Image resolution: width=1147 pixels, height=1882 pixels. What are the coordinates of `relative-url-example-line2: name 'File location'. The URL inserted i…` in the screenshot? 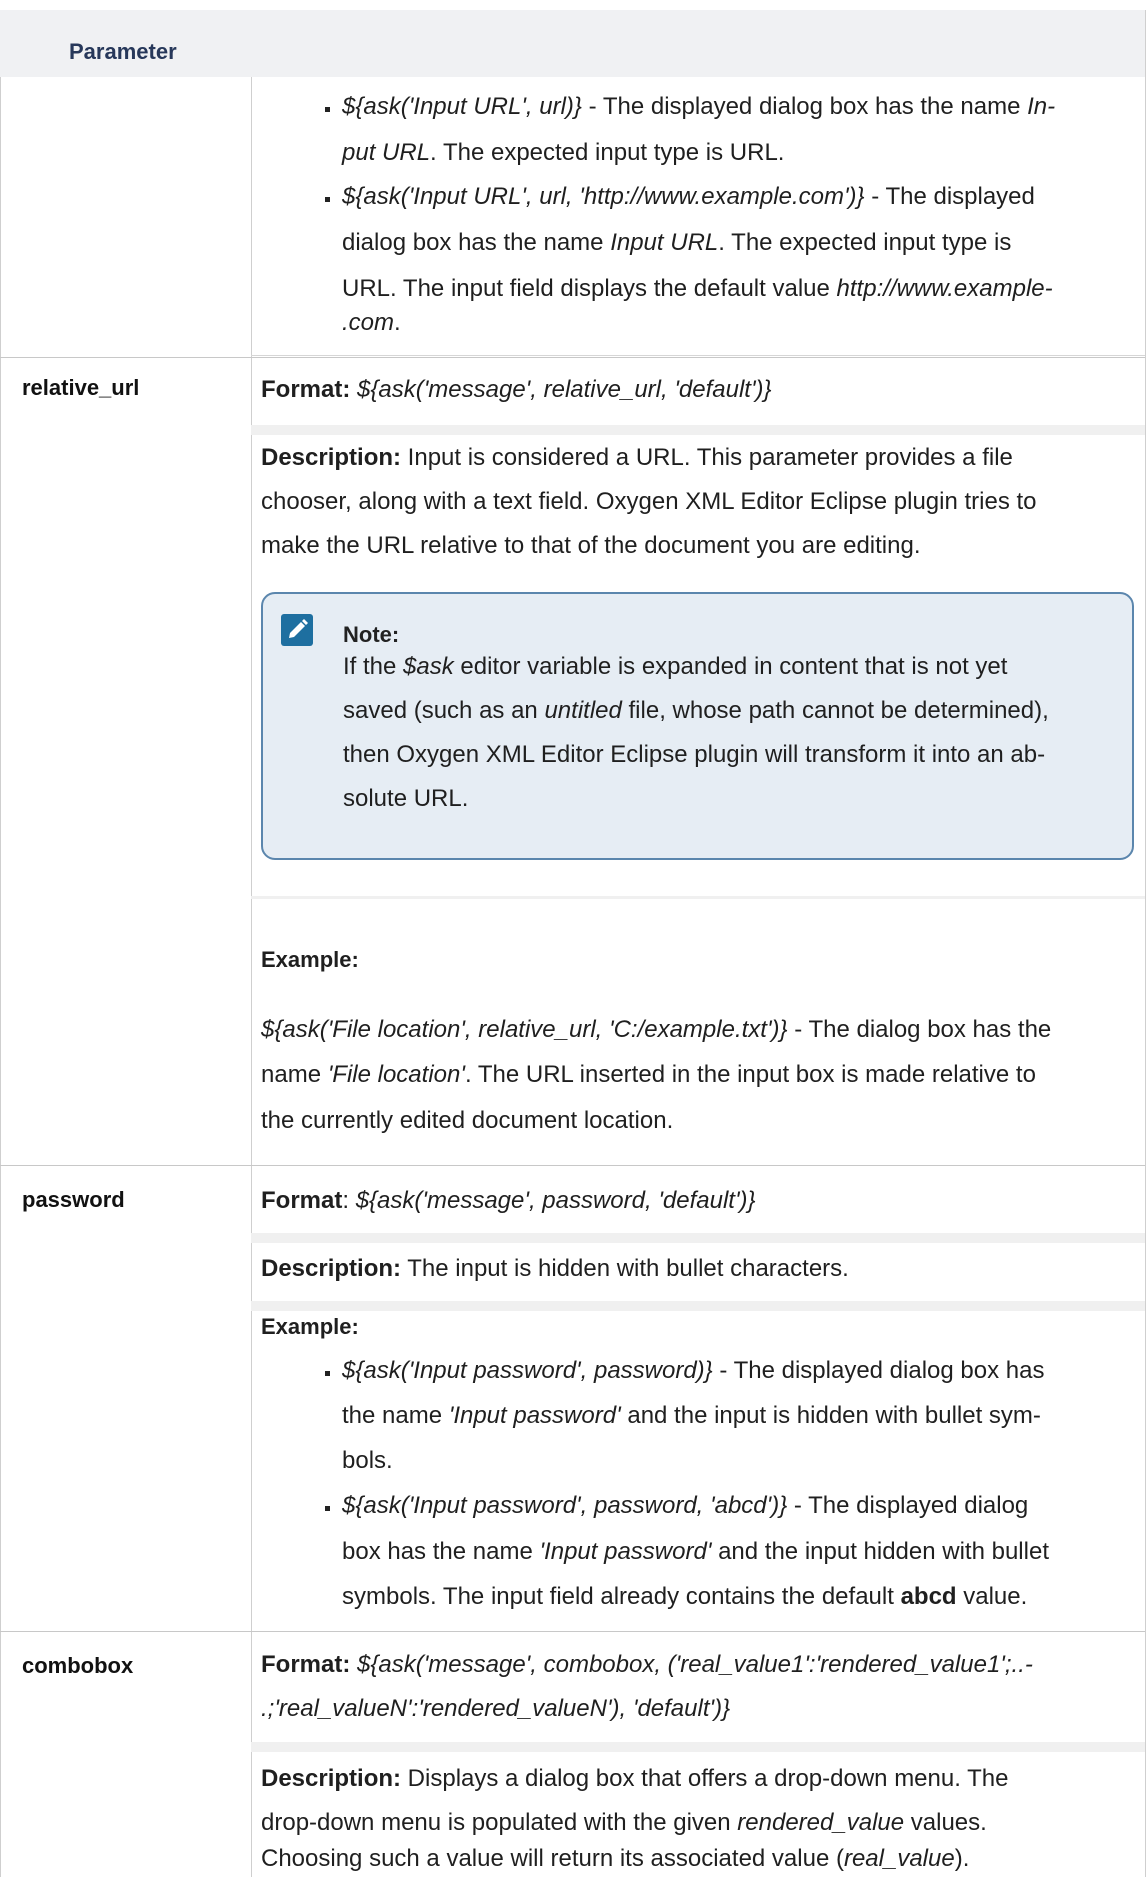 It's located at (648, 1074).